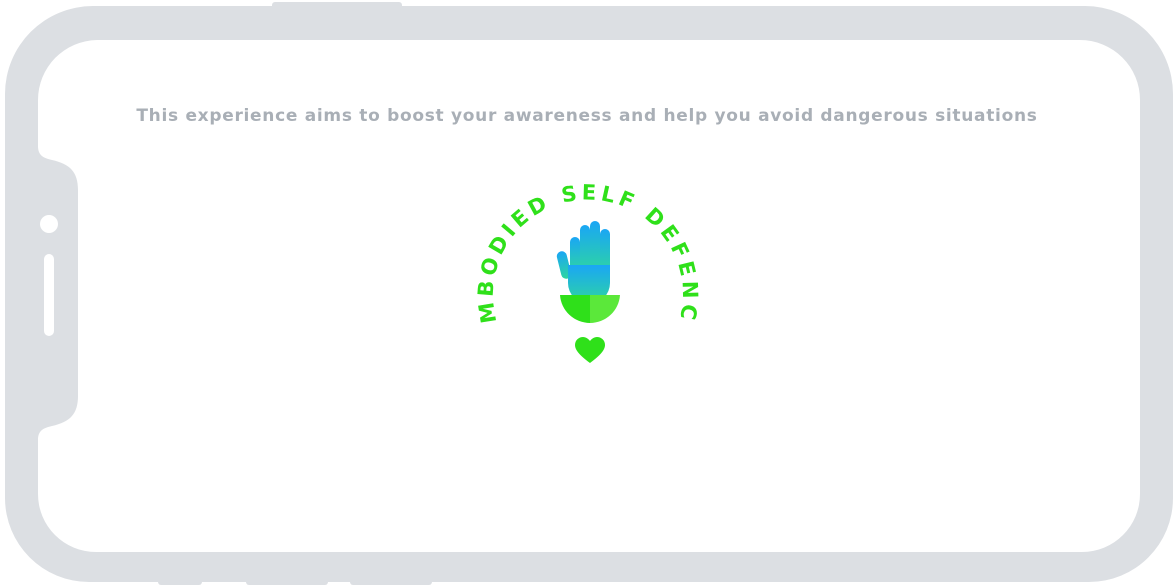 This screenshot has height=587, width=1174. I want to click on camera-dot, so click(49, 224).